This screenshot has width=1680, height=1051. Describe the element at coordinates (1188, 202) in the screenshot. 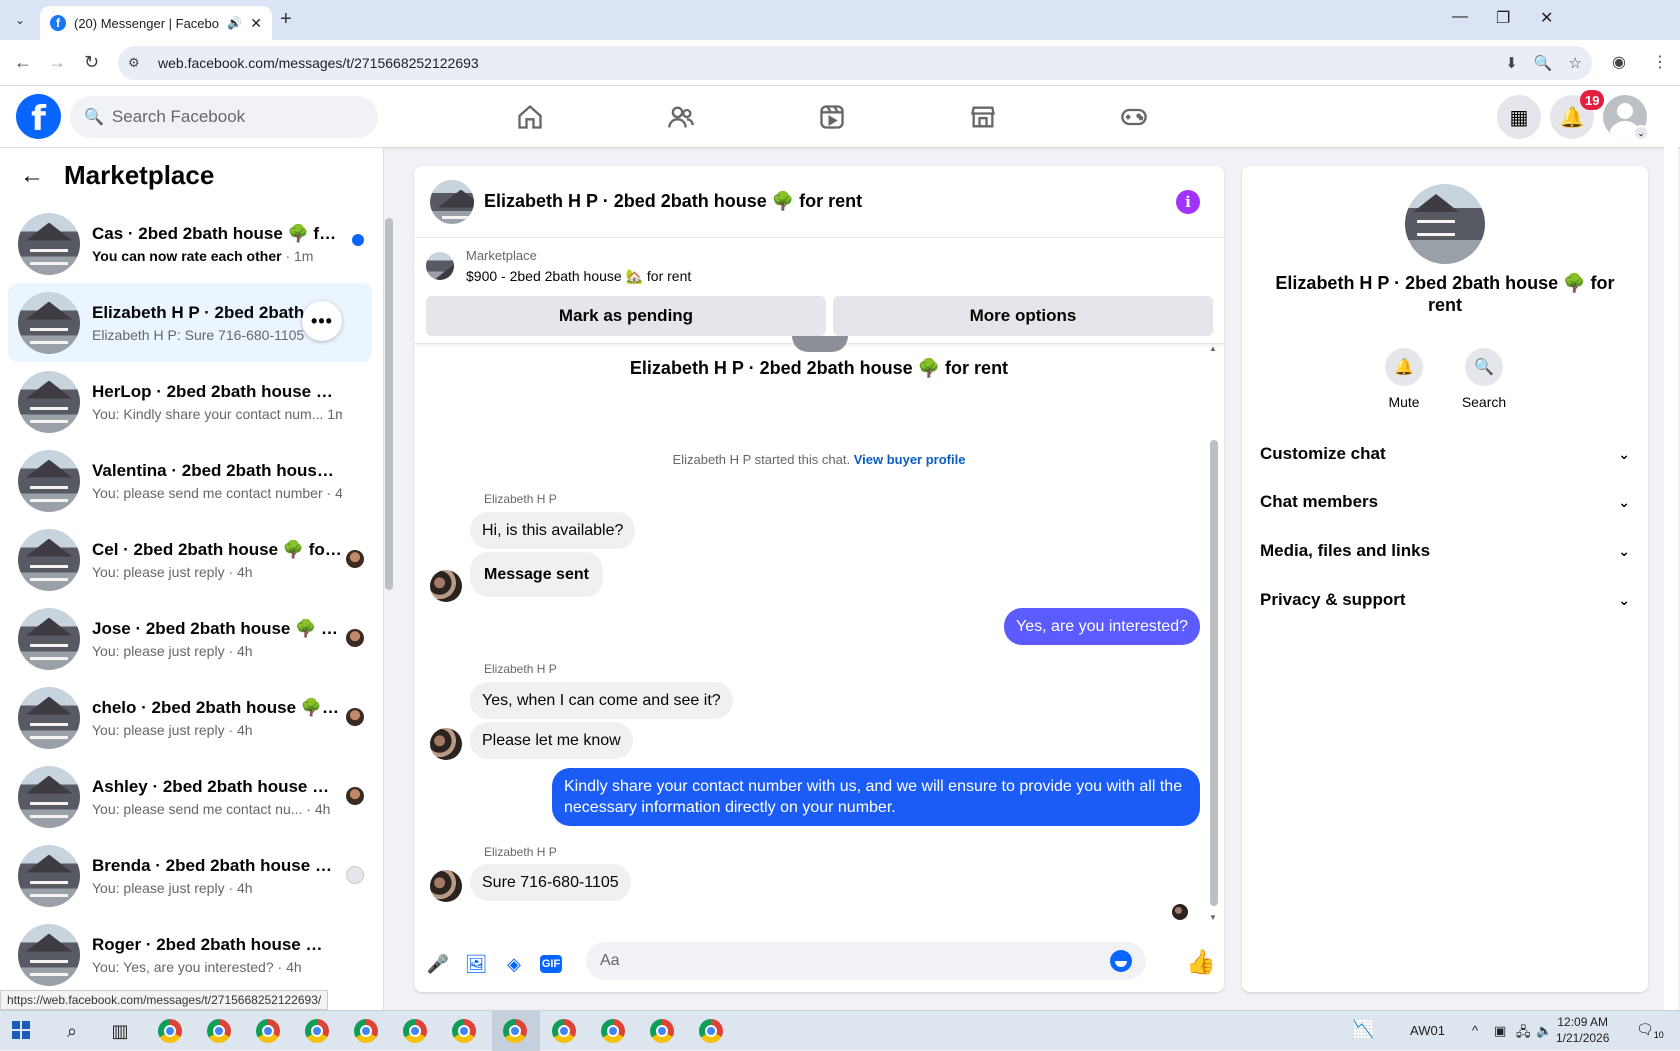

I see `info-icon: i` at that location.